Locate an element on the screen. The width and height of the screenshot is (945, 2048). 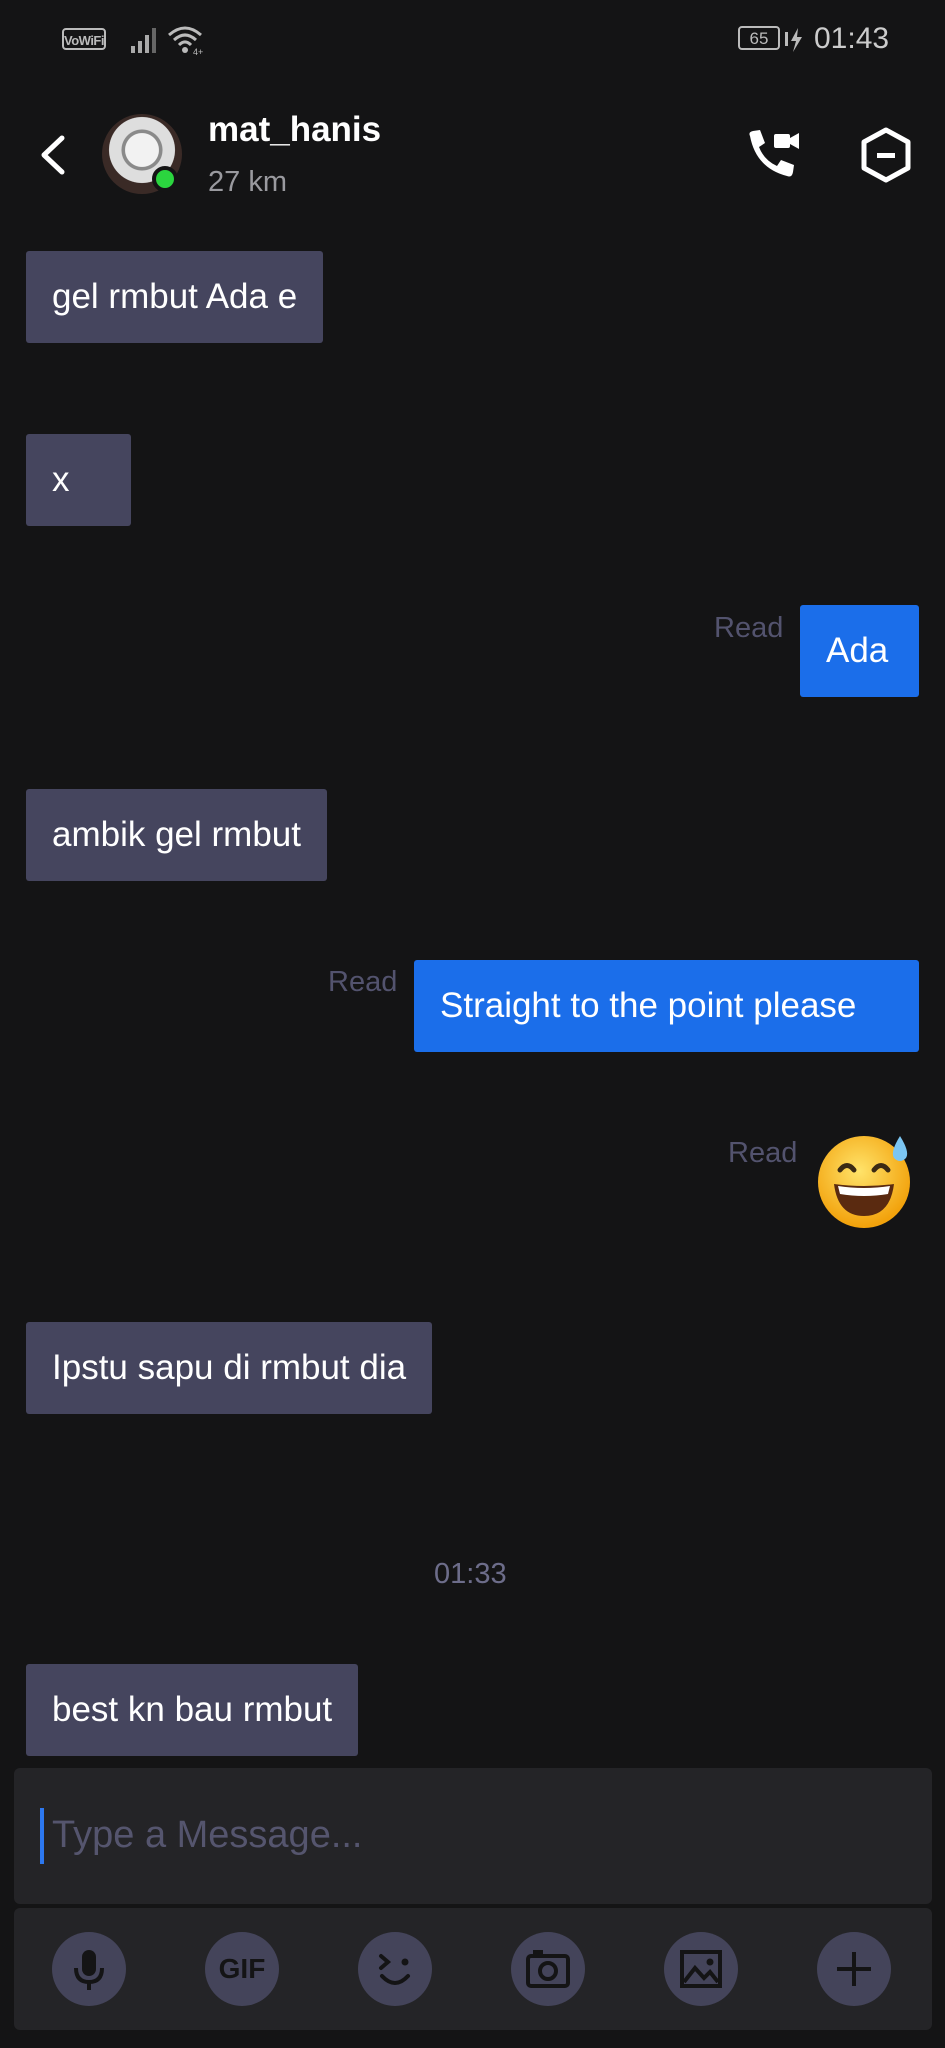
incoming-message: gel rmbut Ada e is located at coordinates (175, 297).